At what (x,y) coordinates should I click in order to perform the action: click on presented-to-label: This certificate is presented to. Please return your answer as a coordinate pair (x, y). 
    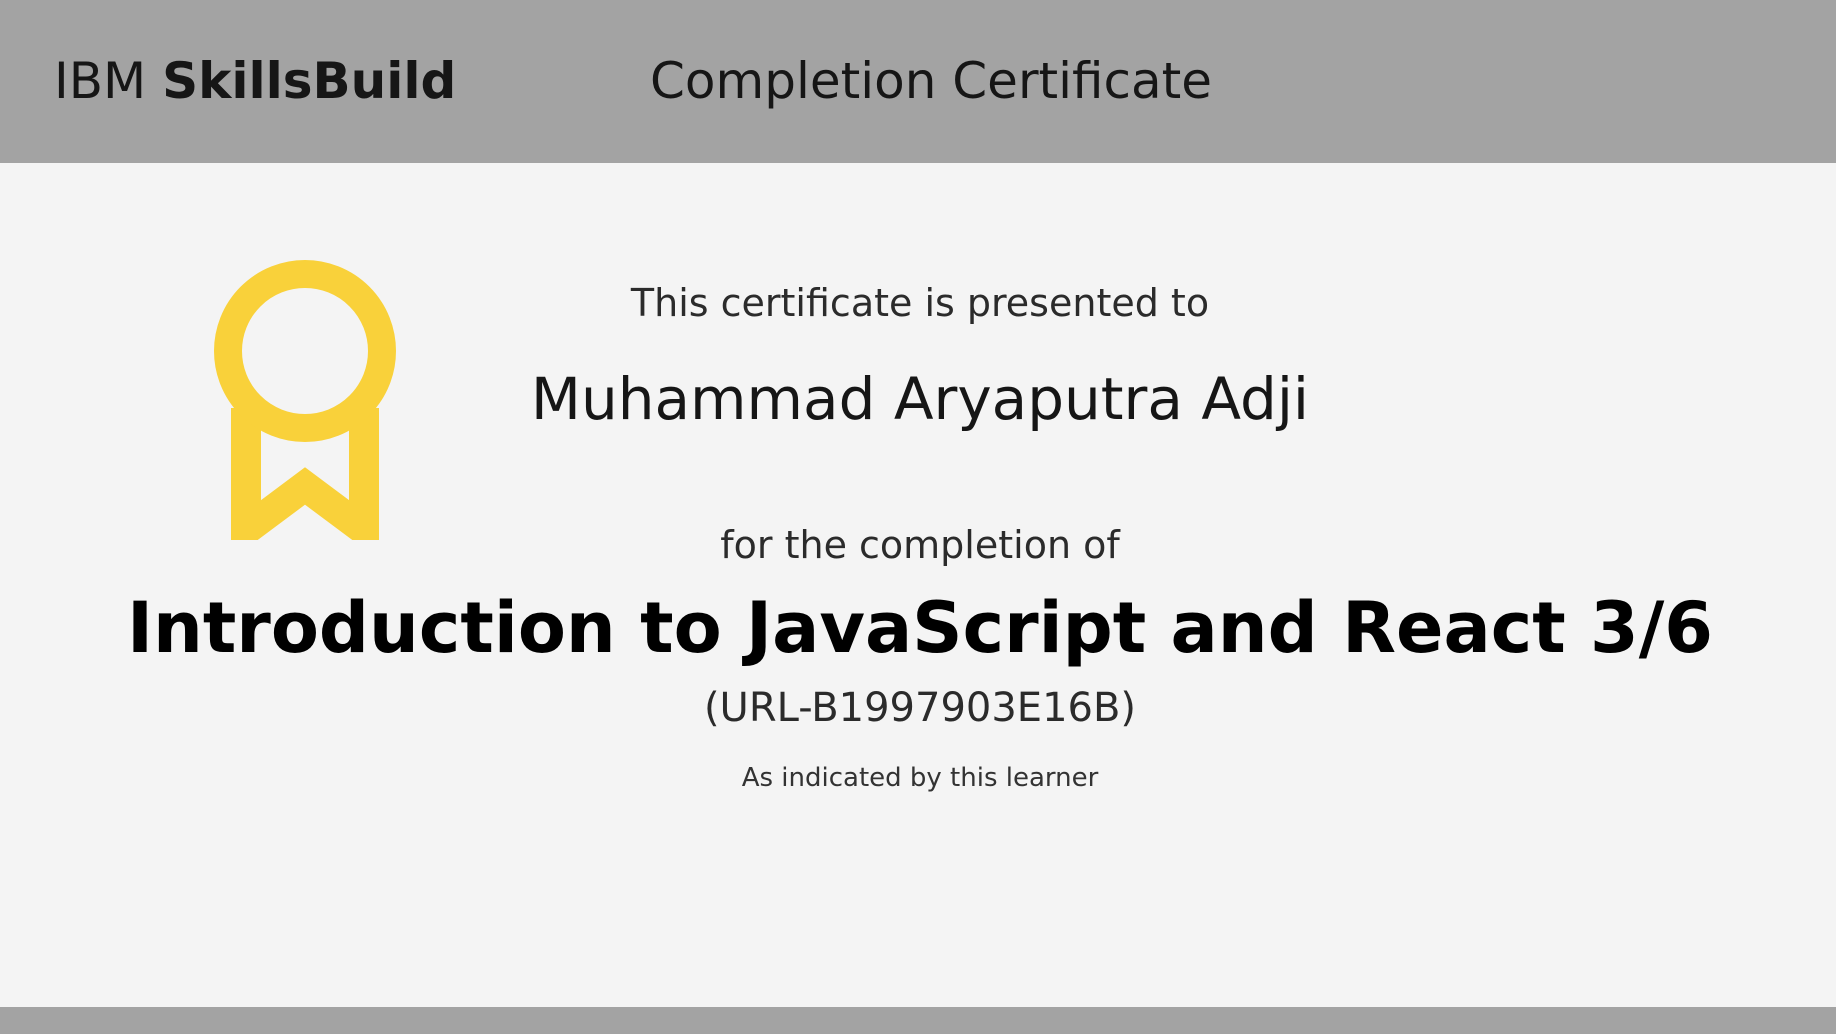
    Looking at the image, I should click on (920, 303).